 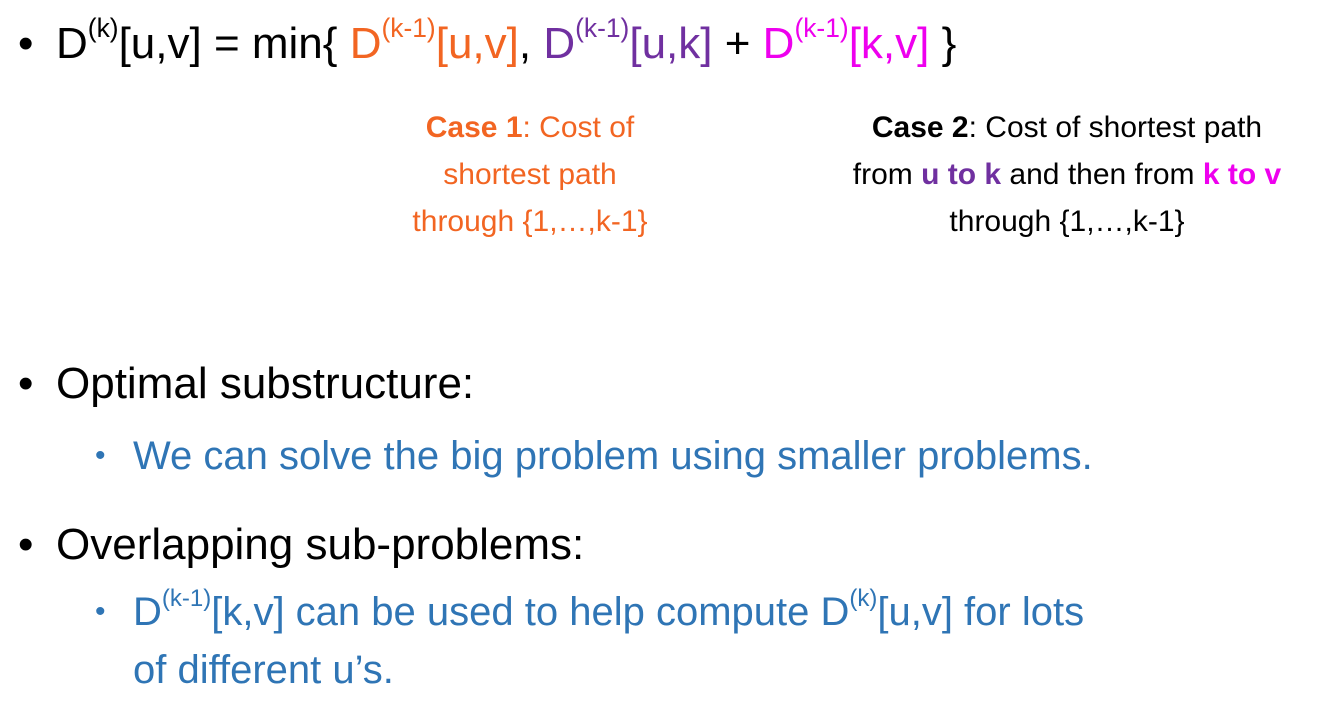 I want to click on term2-symbol: D, so click(x=559, y=43).